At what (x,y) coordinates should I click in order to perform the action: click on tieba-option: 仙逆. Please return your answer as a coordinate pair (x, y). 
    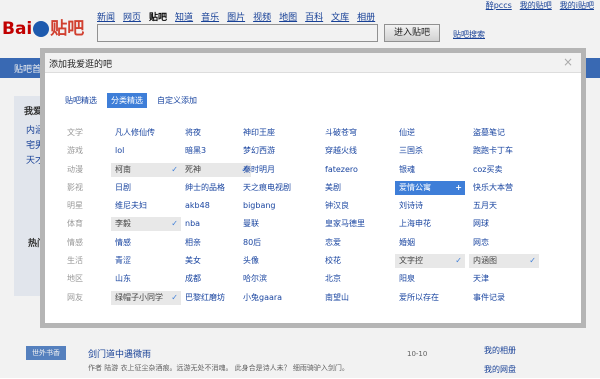
    Looking at the image, I should click on (430, 133).